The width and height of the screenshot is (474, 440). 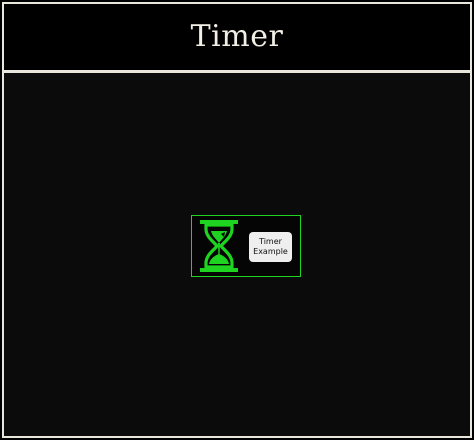 I want to click on hourglass-icon, so click(x=219, y=246).